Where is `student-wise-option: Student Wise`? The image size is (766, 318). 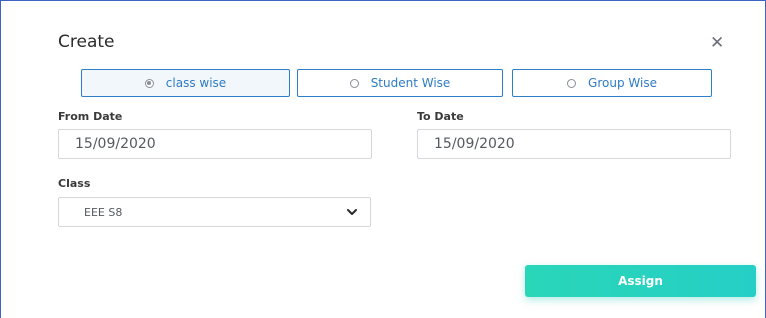 student-wise-option: Student Wise is located at coordinates (400, 83).